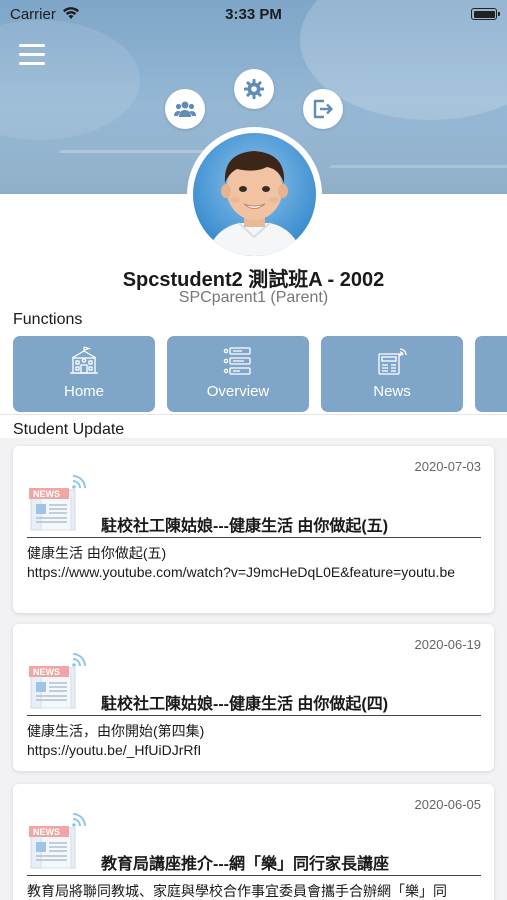 This screenshot has width=507, height=900. What do you see at coordinates (245, 864) in the screenshot?
I see `update-title: 教育局講座推介---網「樂」同行家長講座` at bounding box center [245, 864].